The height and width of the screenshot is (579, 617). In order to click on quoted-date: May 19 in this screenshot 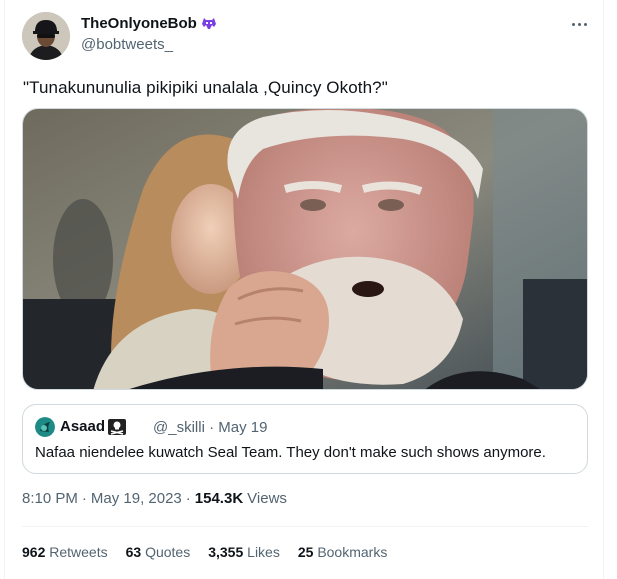, I will do `click(242, 427)`.